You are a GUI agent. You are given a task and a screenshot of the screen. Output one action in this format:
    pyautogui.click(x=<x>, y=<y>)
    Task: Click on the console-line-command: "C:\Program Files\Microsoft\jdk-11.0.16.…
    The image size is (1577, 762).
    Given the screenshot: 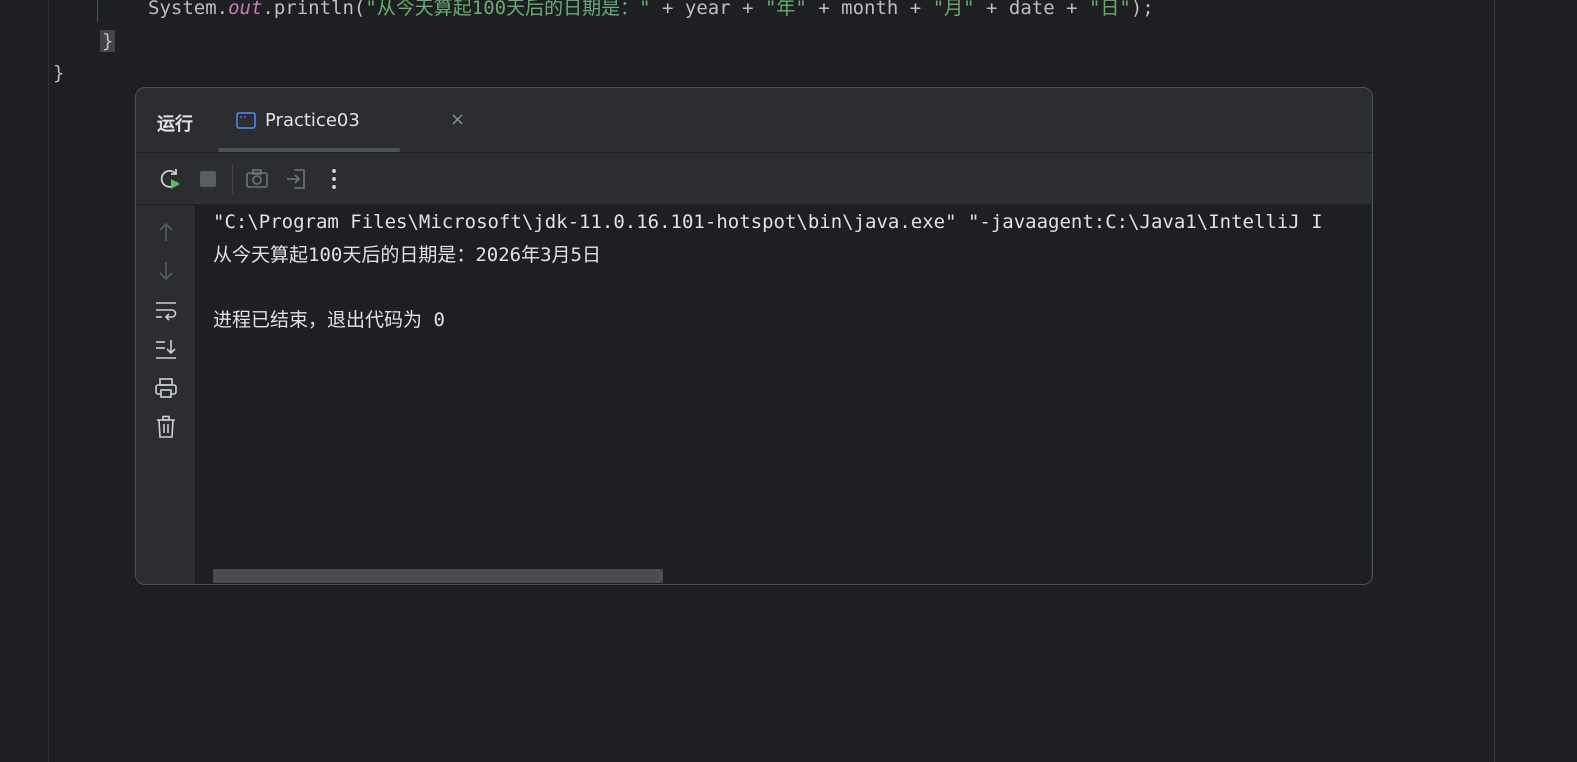 What is the action you would take?
    pyautogui.click(x=768, y=222)
    